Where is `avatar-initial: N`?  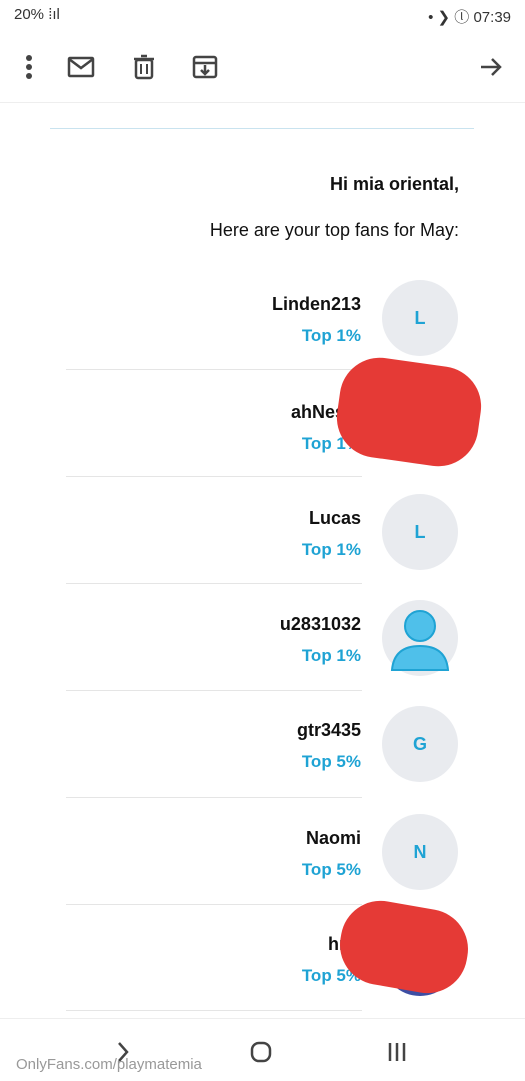 avatar-initial: N is located at coordinates (420, 851).